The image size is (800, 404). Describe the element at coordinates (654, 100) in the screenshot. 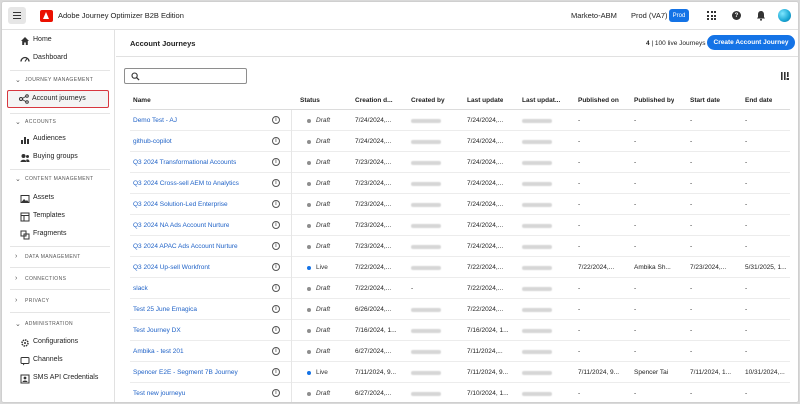

I see `column-header-published-by: Published by` at that location.